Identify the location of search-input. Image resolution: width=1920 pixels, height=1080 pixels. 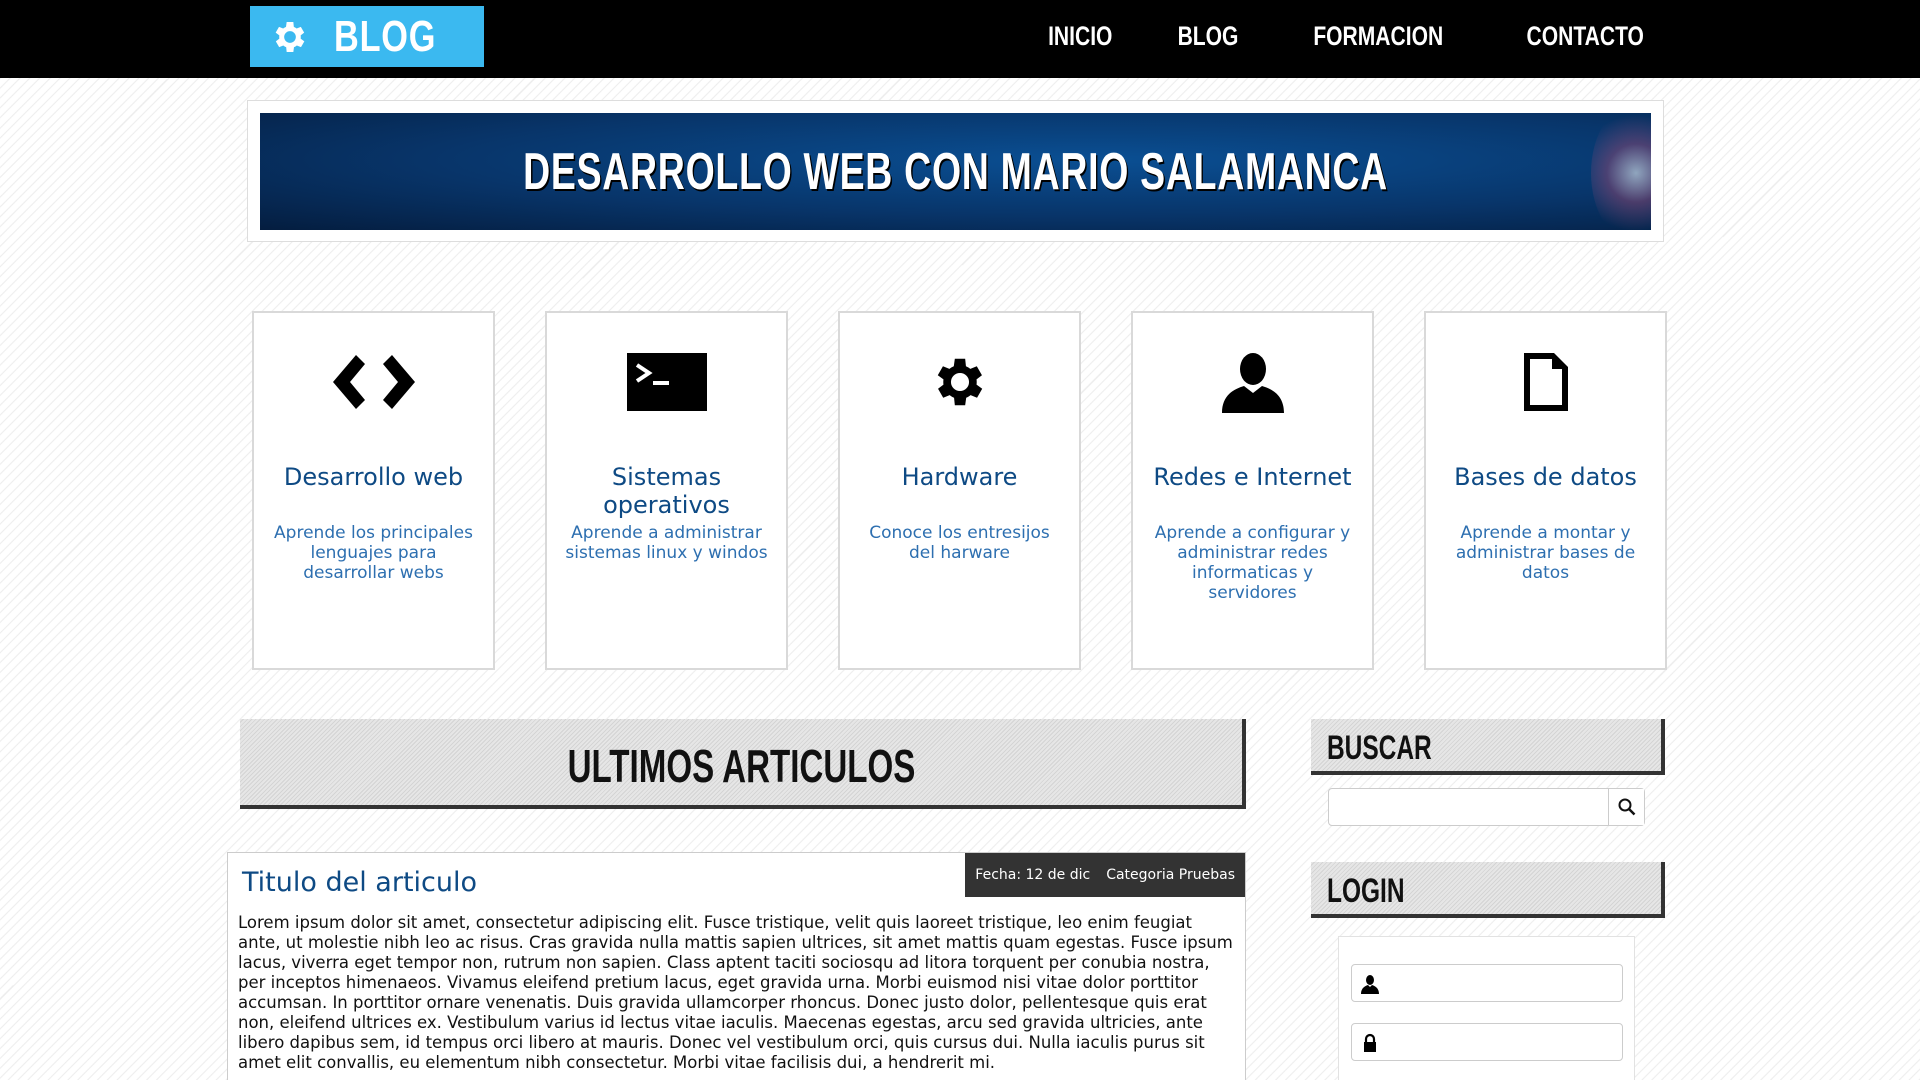
(1469, 807).